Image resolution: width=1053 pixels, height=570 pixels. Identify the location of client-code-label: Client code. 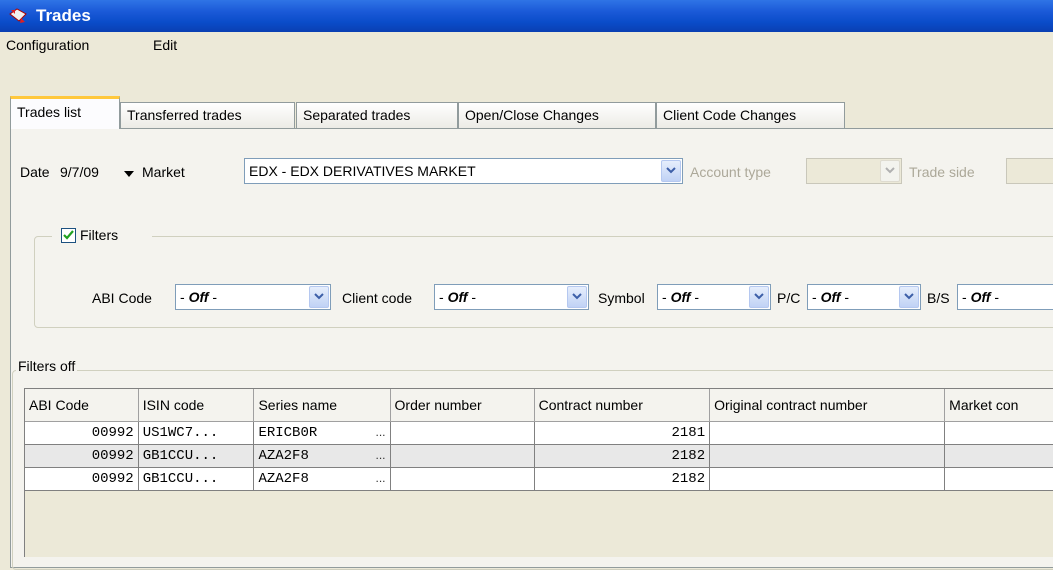
(377, 298).